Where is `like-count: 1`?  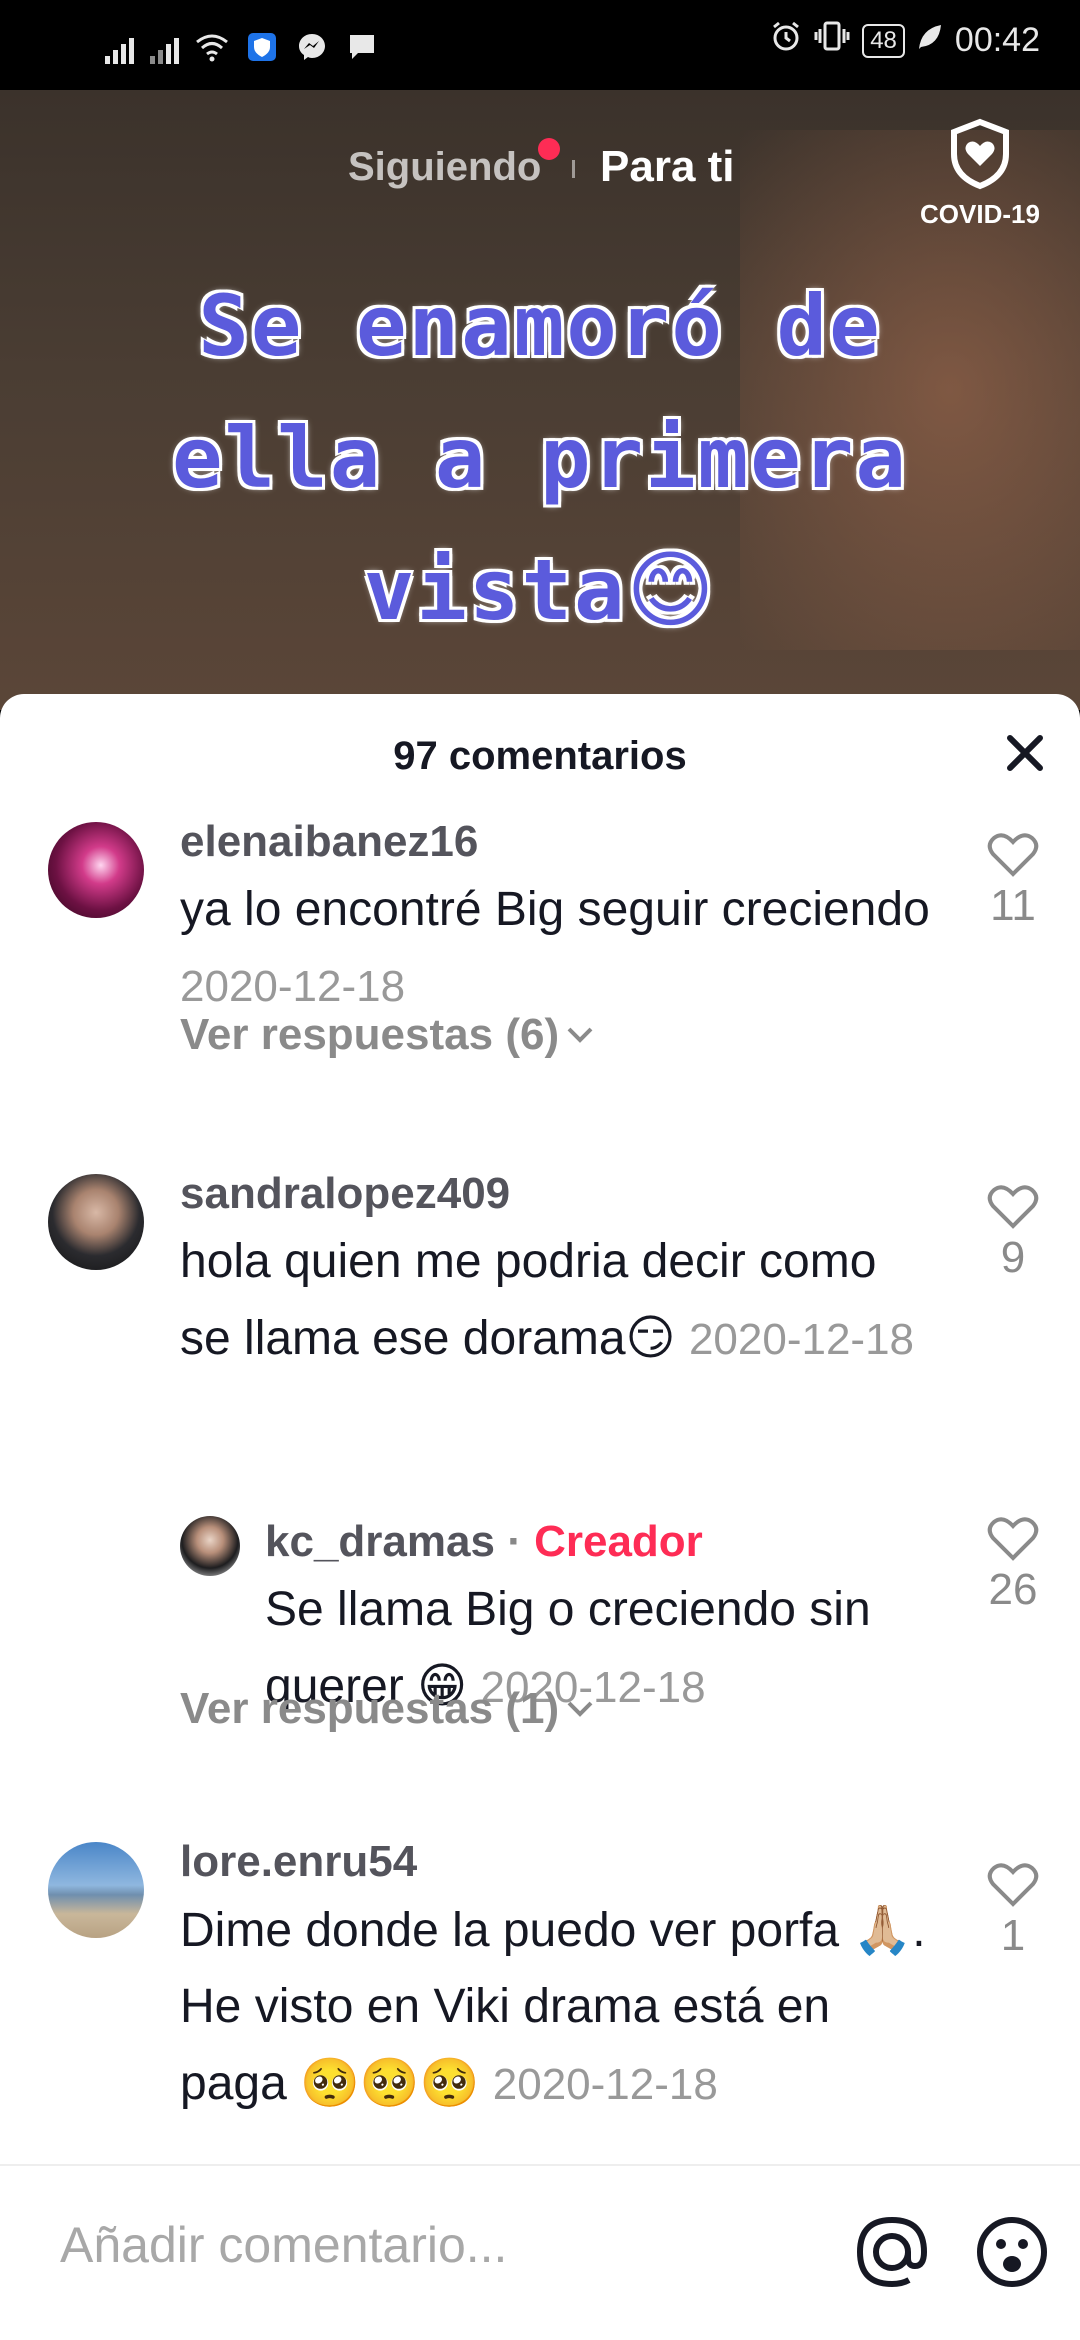 like-count: 1 is located at coordinates (1013, 1935).